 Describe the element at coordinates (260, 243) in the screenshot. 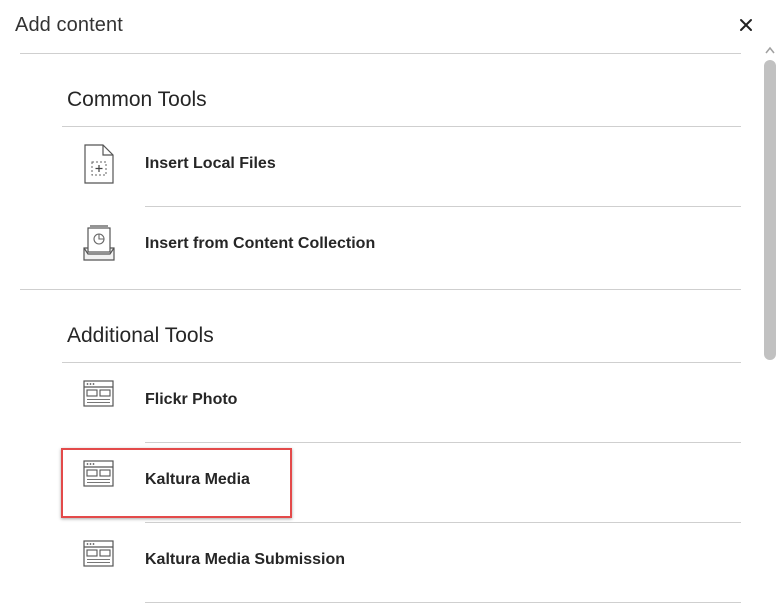

I see `tool-label: Insert from Content Collection` at that location.